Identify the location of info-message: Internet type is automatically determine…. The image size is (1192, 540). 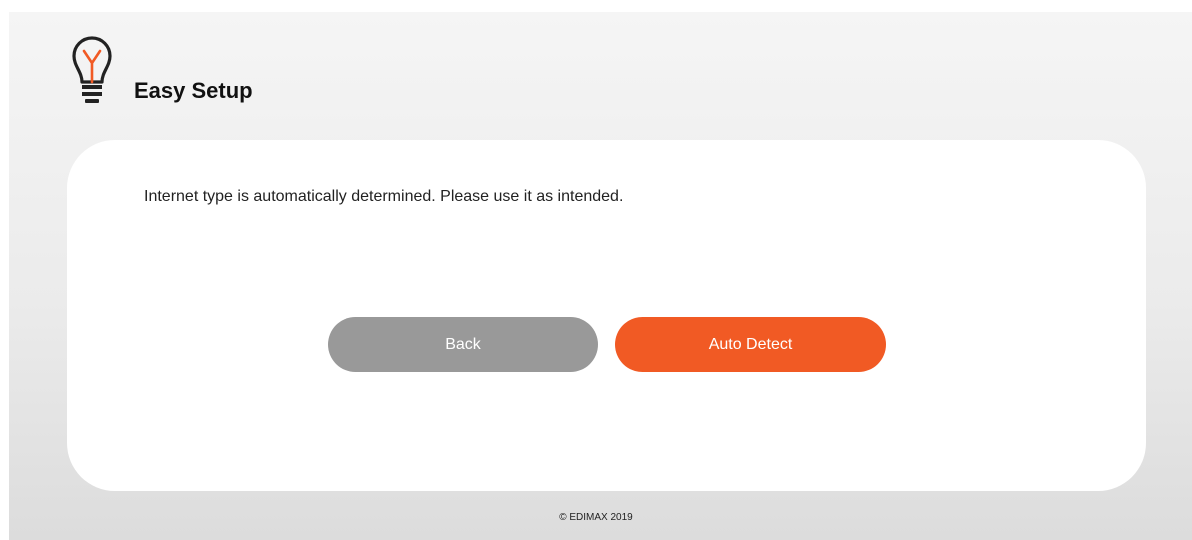
(384, 196).